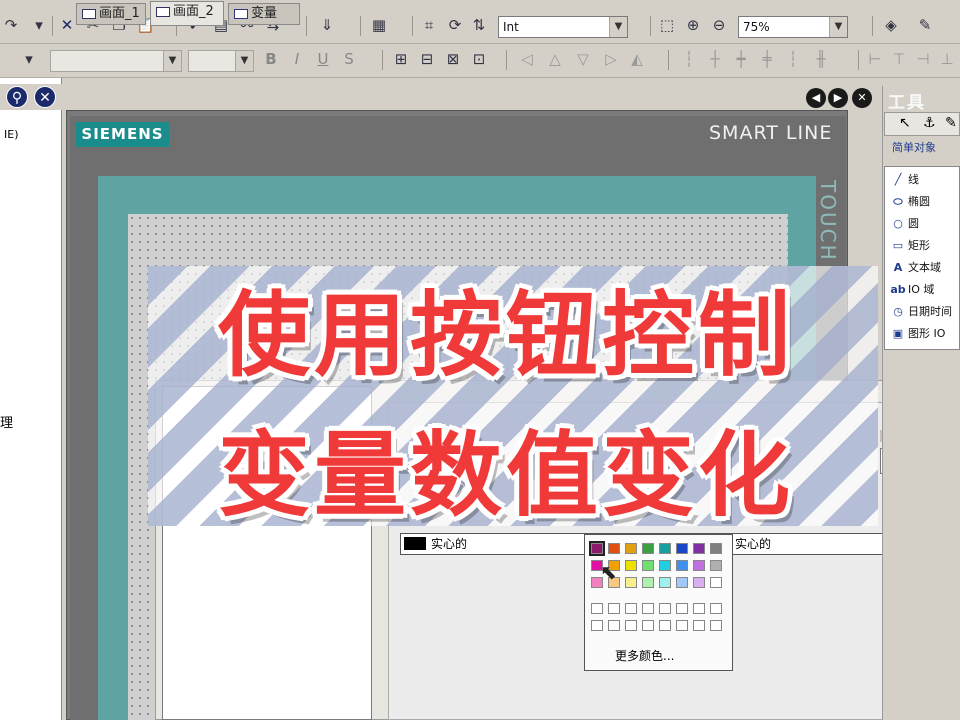  Describe the element at coordinates (583, 59) in the screenshot. I see `triangle-down-icon: ▽` at that location.